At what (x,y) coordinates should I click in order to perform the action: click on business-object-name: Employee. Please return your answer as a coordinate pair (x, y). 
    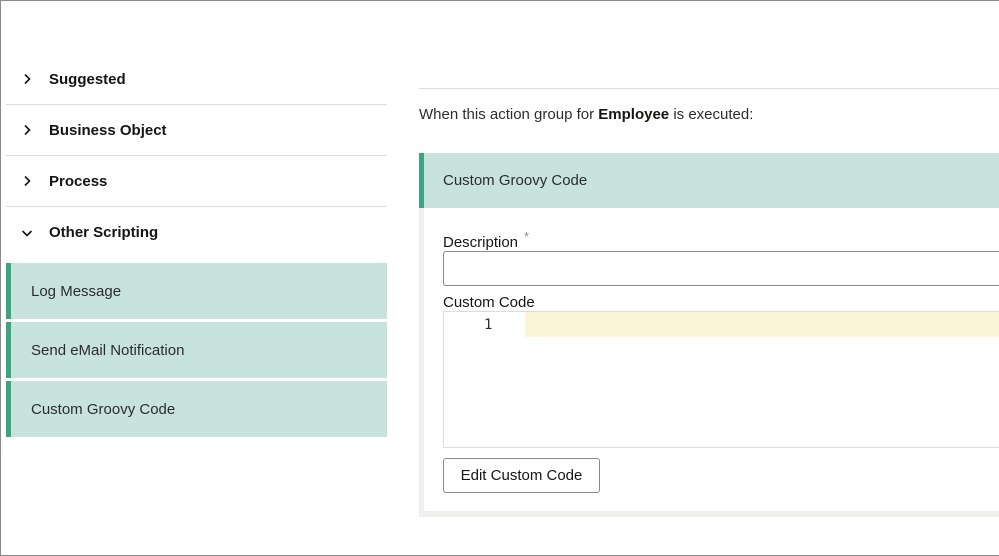
    Looking at the image, I should click on (634, 114).